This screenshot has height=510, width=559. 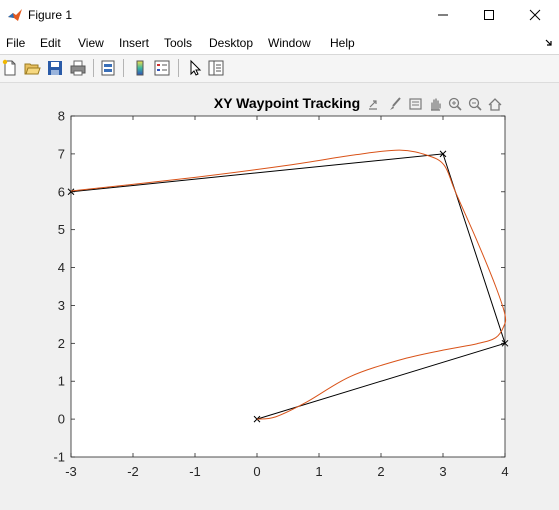 I want to click on save-icon, so click(x=55, y=68).